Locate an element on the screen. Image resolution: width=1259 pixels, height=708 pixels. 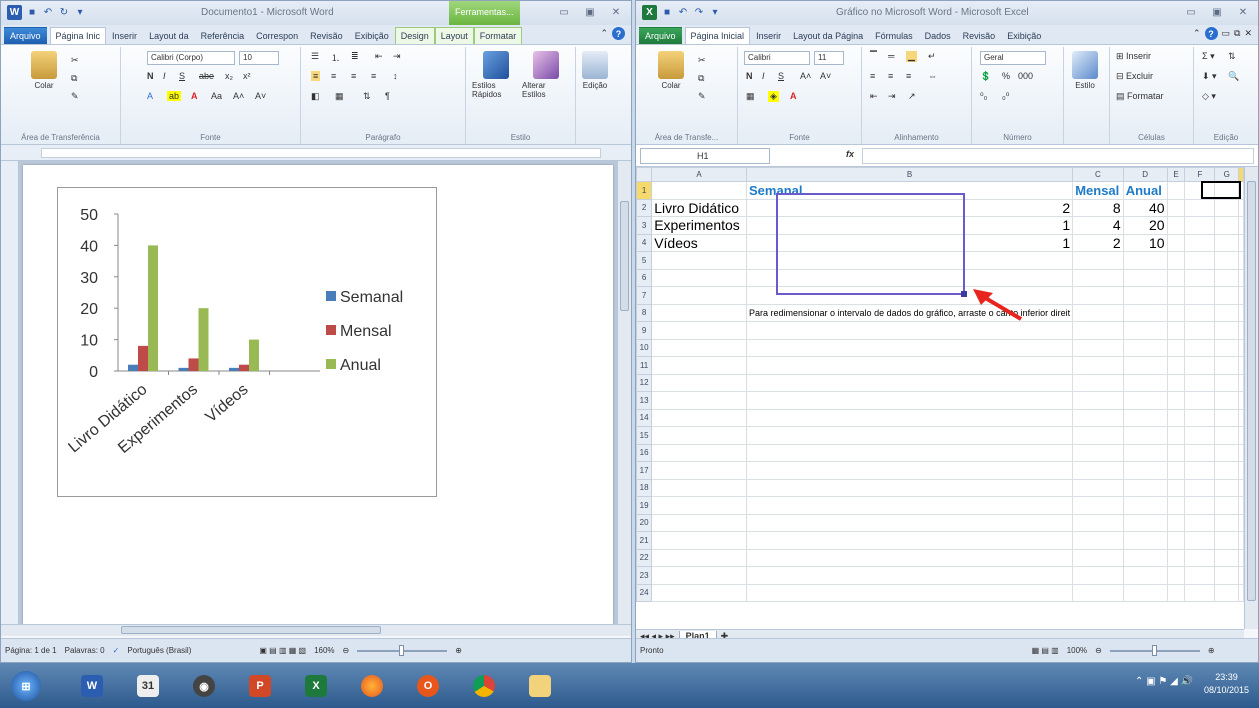
cell: Livro Didático is located at coordinates (699, 207).